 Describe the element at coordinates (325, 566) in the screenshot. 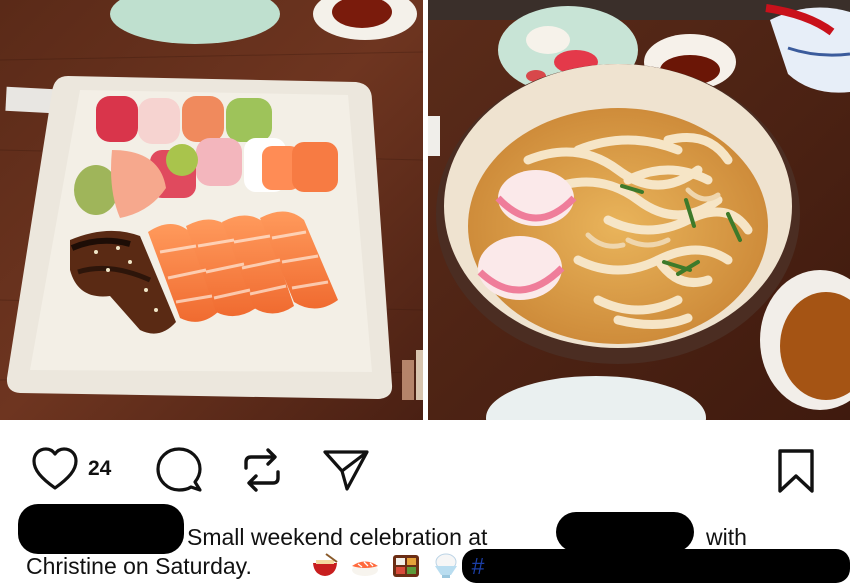

I see `noodle-bowl-emoji` at that location.